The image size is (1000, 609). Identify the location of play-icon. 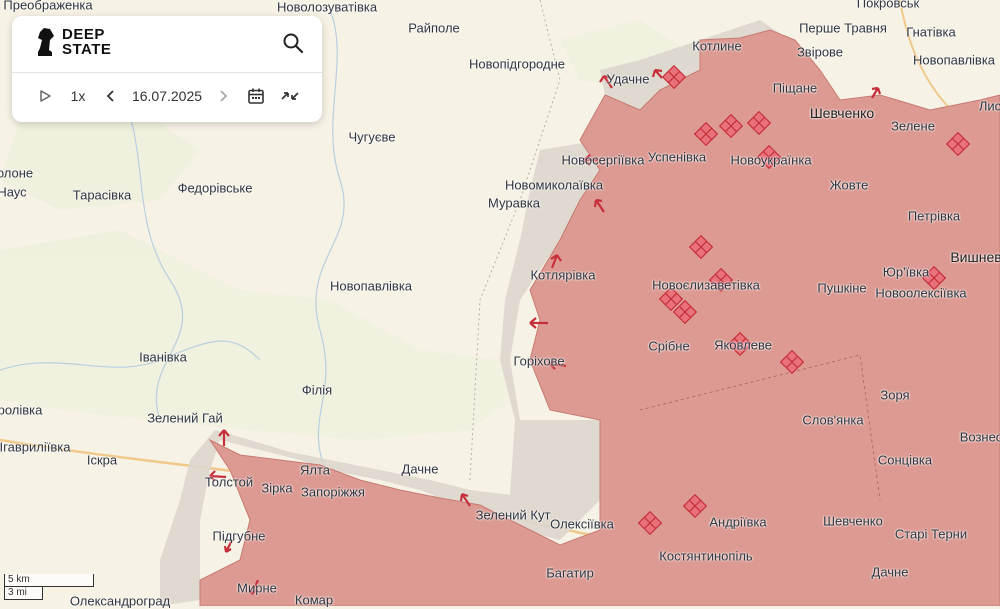
(45, 96).